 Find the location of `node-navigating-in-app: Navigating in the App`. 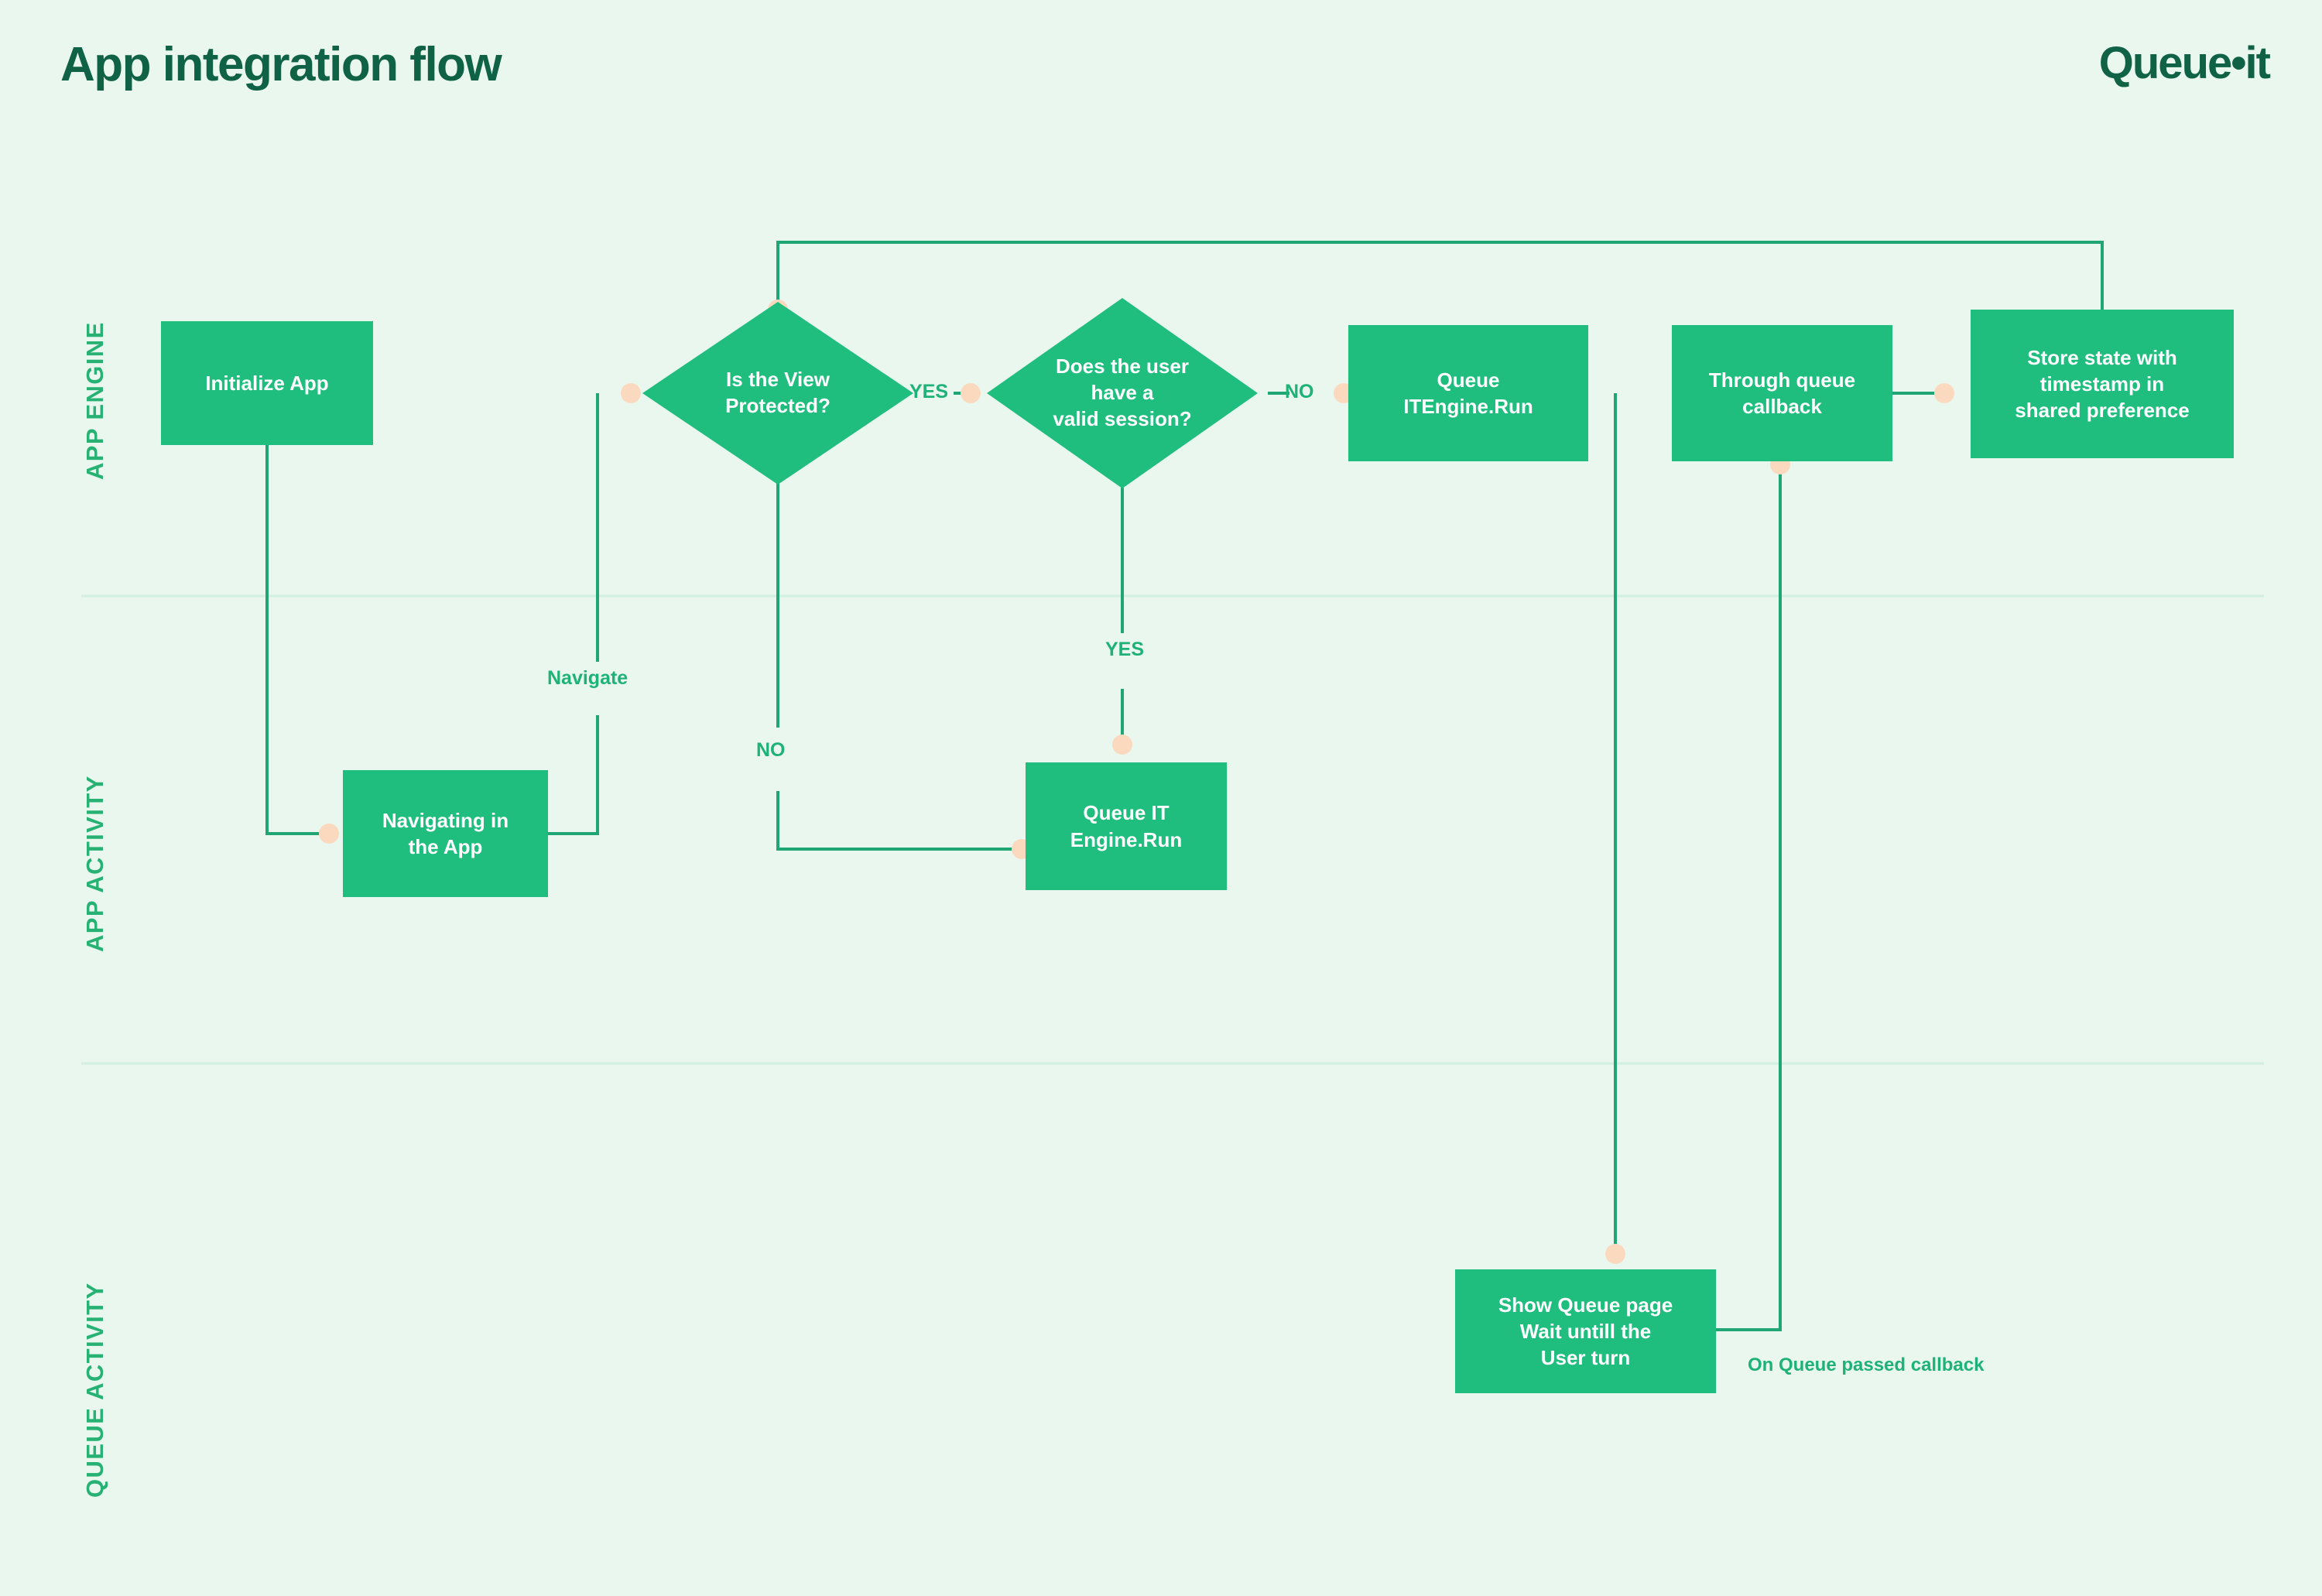

node-navigating-in-app: Navigating in the App is located at coordinates (445, 833).